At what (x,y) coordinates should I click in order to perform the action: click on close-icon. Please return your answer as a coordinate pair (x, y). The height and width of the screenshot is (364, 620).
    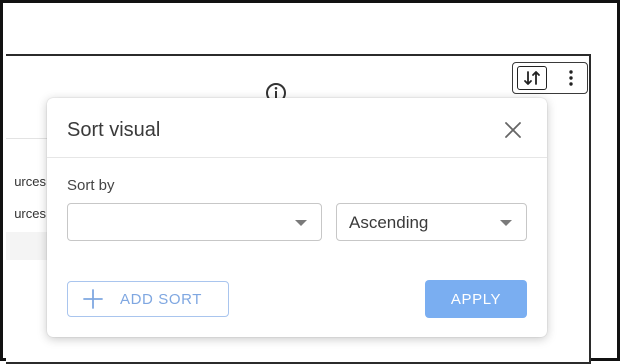
    Looking at the image, I should click on (513, 130).